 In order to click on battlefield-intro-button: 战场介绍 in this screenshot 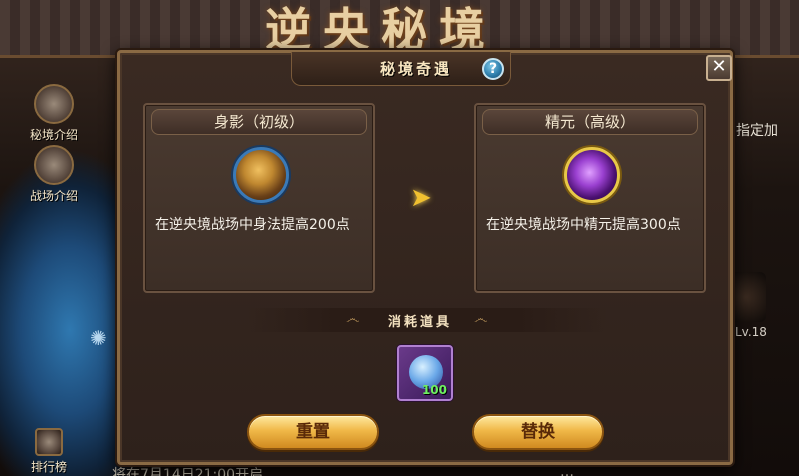, I will do `click(54, 174)`.